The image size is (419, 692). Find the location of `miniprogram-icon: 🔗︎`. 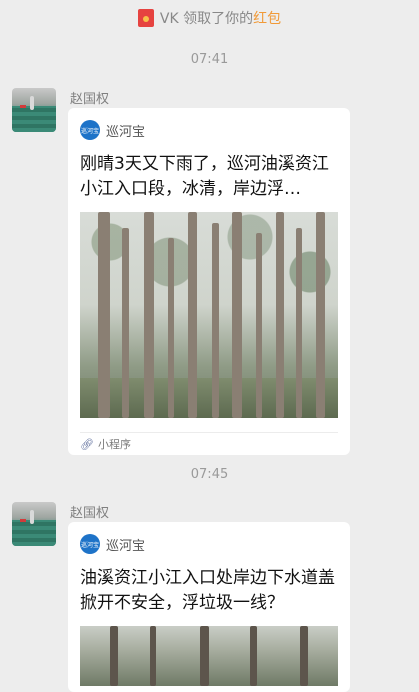

miniprogram-icon: 🔗︎ is located at coordinates (87, 444).